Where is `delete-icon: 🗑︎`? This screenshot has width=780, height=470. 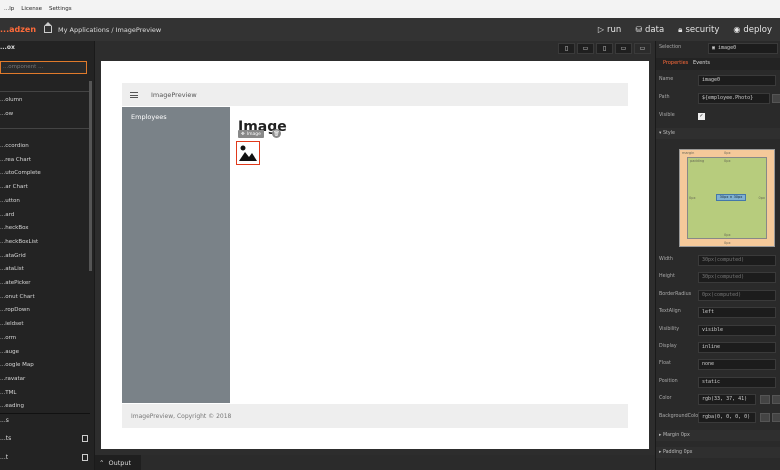
delete-icon: 🗑︎ is located at coordinates (276, 133).